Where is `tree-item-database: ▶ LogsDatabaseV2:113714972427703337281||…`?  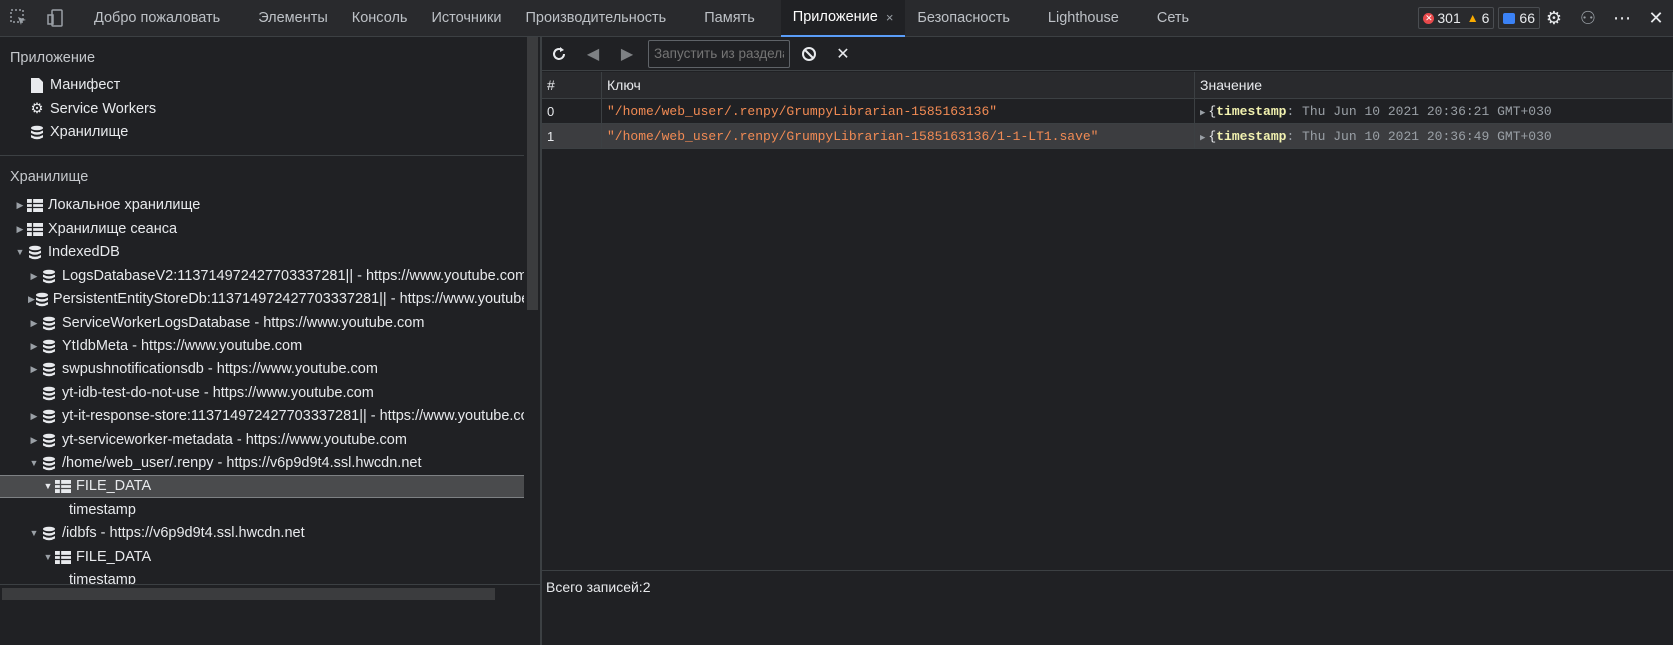
tree-item-database: ▶ LogsDatabaseV2:113714972427703337281||… is located at coordinates (262, 276).